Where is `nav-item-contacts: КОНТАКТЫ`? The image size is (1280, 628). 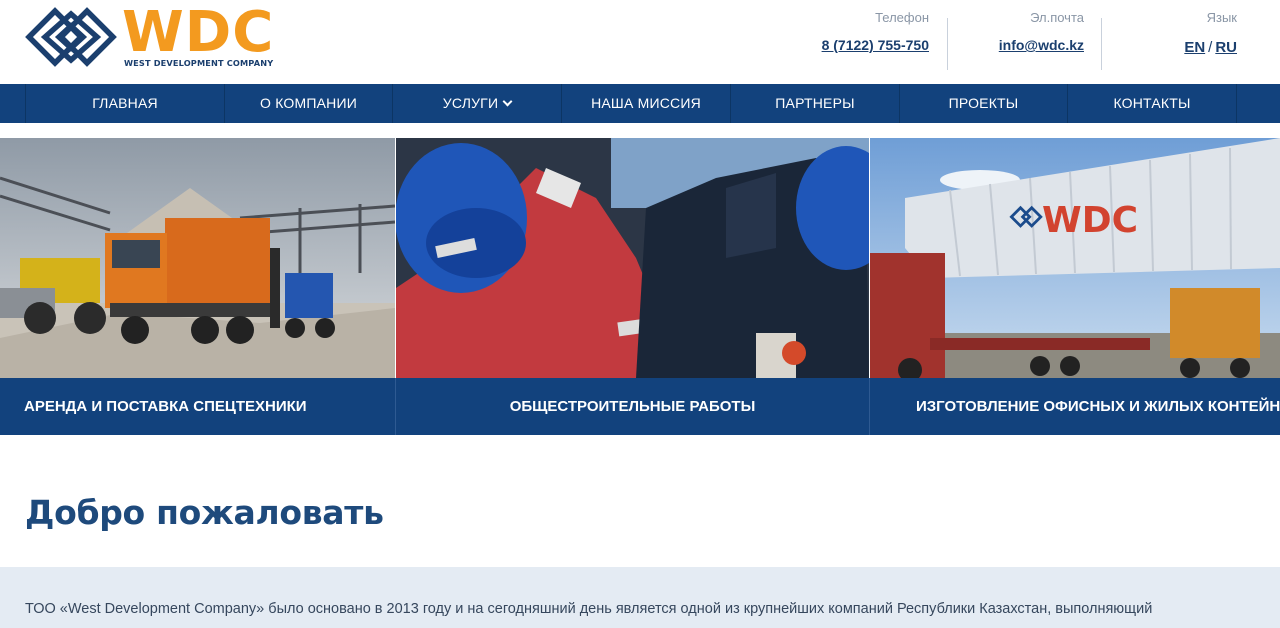
nav-item-contacts: КОНТАКТЫ is located at coordinates (1152, 103).